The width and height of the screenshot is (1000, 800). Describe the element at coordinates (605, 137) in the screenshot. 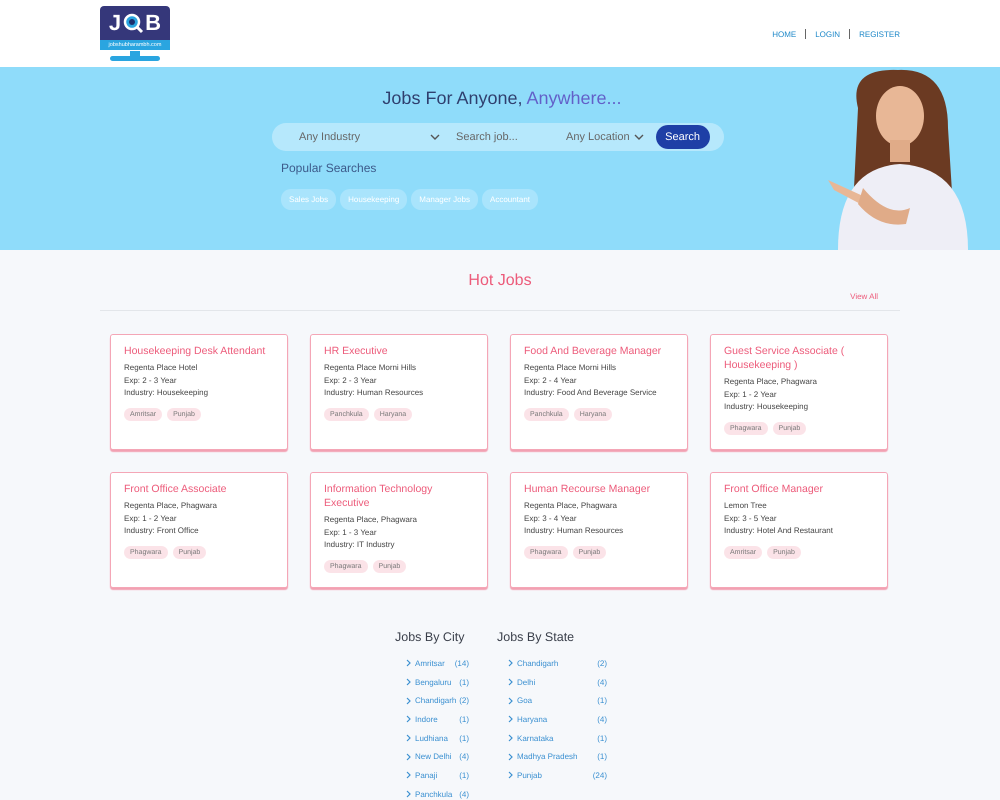

I see `location-select: Any Location` at that location.